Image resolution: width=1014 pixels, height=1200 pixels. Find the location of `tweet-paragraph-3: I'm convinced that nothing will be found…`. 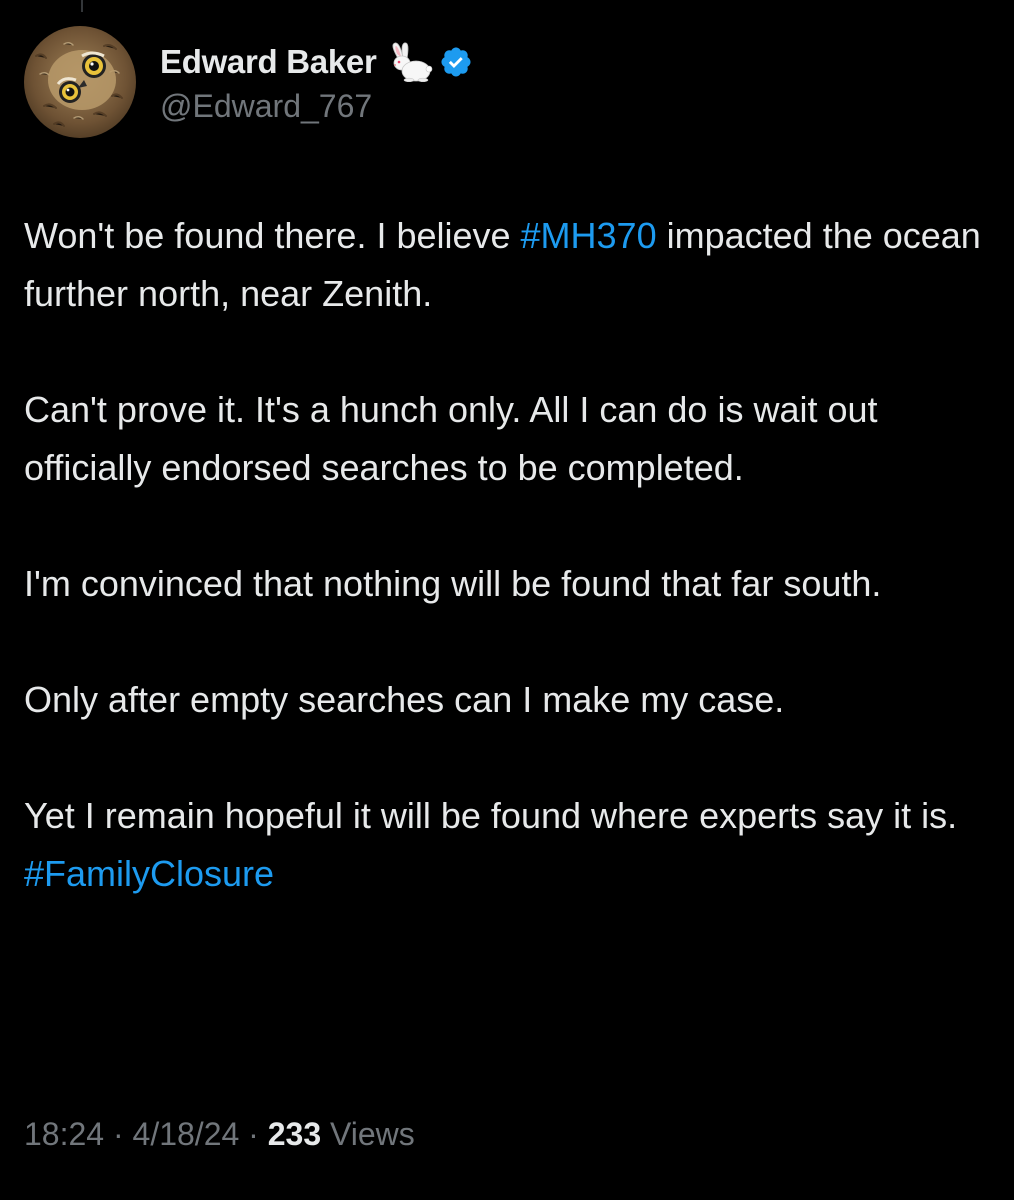

tweet-paragraph-3: I'm convinced that nothing will be found… is located at coordinates (453, 583).